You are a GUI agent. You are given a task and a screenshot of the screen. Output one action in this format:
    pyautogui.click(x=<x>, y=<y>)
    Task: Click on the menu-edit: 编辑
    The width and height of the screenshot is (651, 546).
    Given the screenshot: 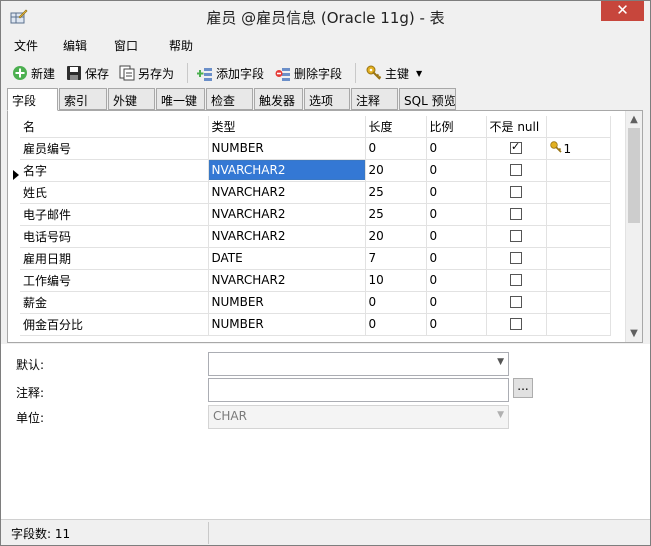 What is the action you would take?
    pyautogui.click(x=75, y=45)
    